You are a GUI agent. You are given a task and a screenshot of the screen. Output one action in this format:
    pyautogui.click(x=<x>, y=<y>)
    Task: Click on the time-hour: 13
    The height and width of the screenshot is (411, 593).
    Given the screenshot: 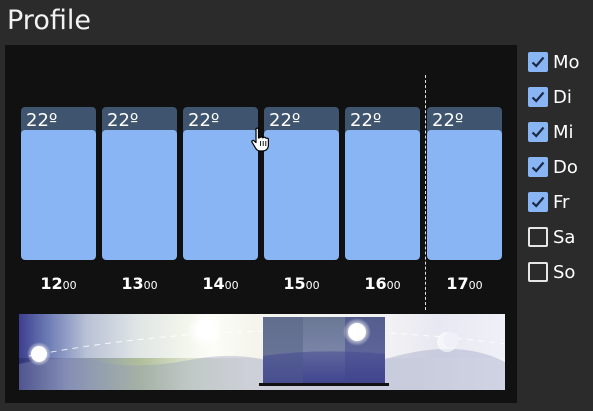 What is the action you would take?
    pyautogui.click(x=132, y=283)
    